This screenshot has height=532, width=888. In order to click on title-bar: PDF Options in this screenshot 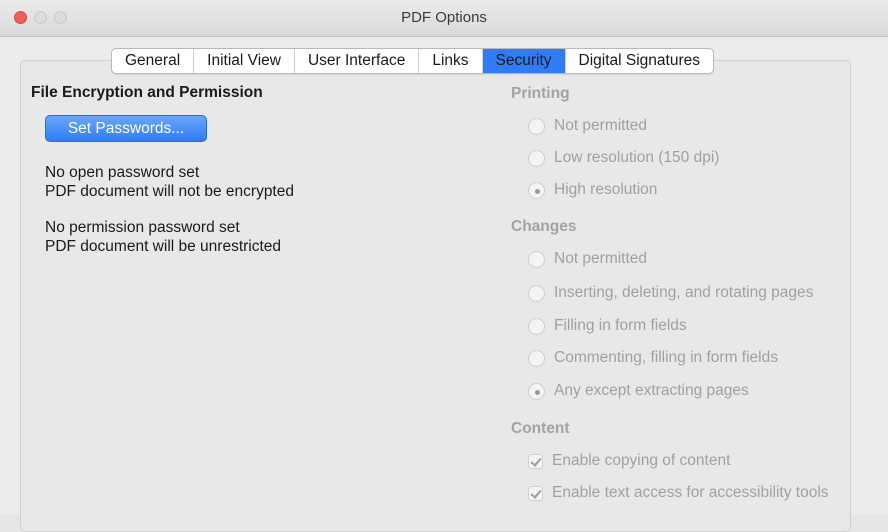, I will do `click(444, 18)`.